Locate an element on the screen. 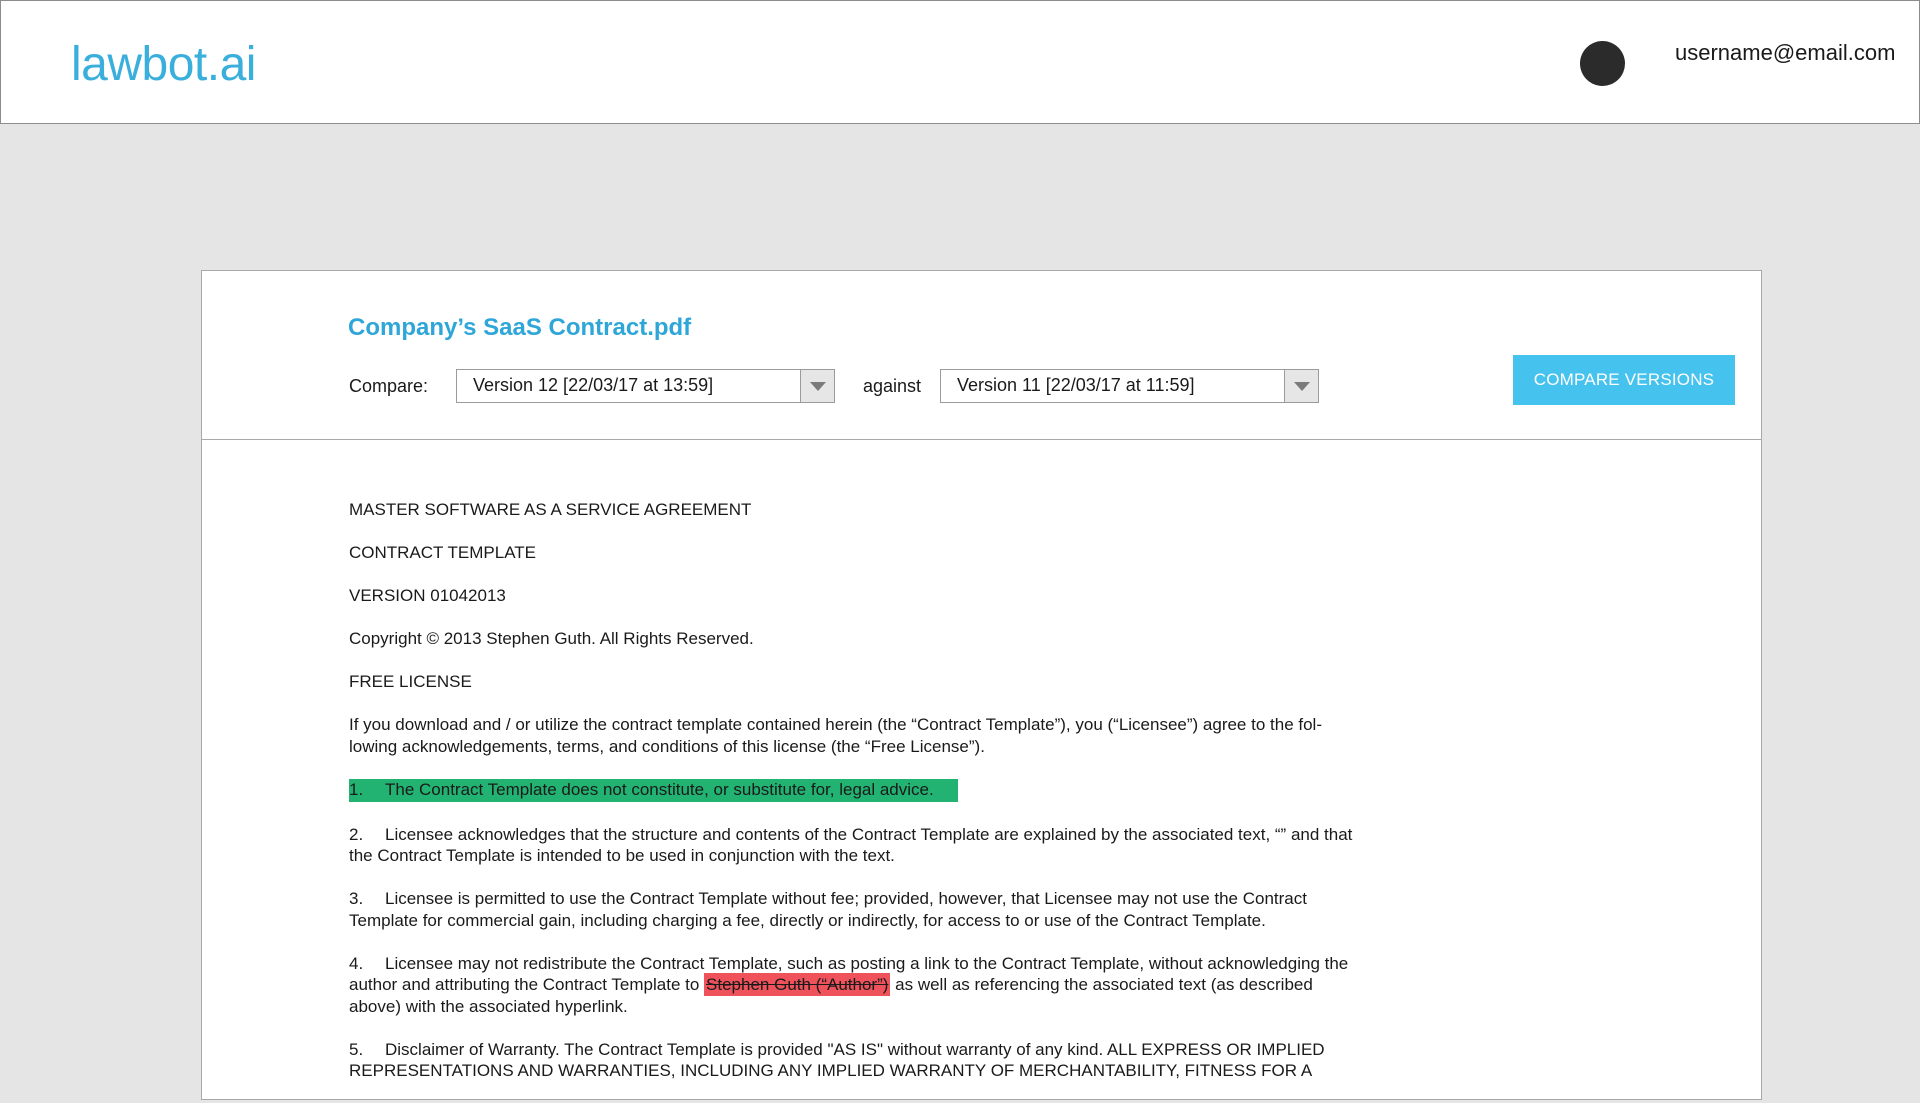  version-b-select: Version 11 [22/03/17 at 11:59] is located at coordinates (1129, 386).